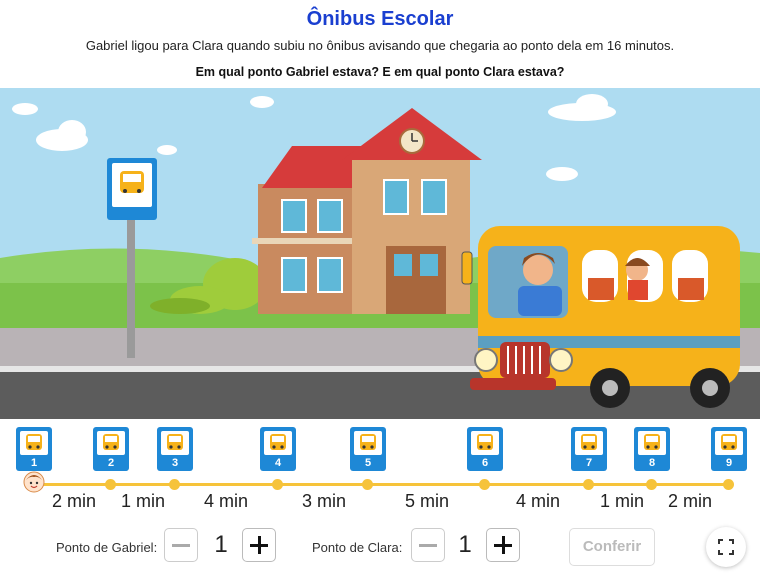 This screenshot has height=580, width=760. I want to click on clara-decrement-button, so click(428, 545).